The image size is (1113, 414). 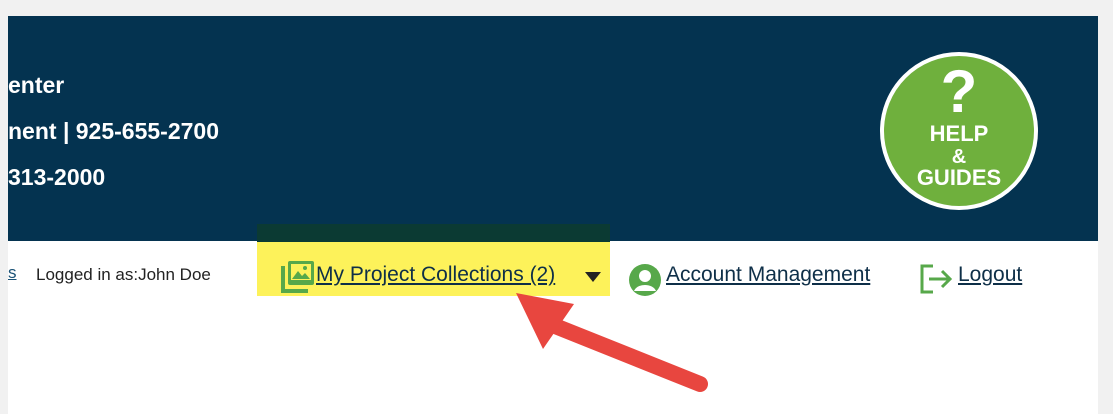 I want to click on annotation-arrow, so click(x=612, y=342).